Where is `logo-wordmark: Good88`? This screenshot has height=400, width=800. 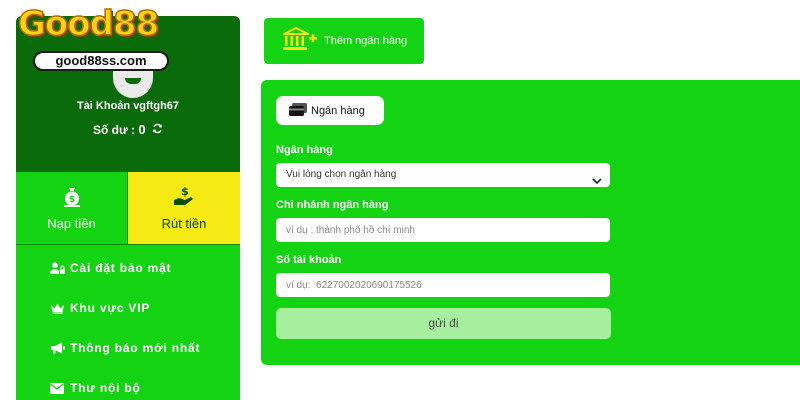
logo-wordmark: Good88 is located at coordinates (88, 24).